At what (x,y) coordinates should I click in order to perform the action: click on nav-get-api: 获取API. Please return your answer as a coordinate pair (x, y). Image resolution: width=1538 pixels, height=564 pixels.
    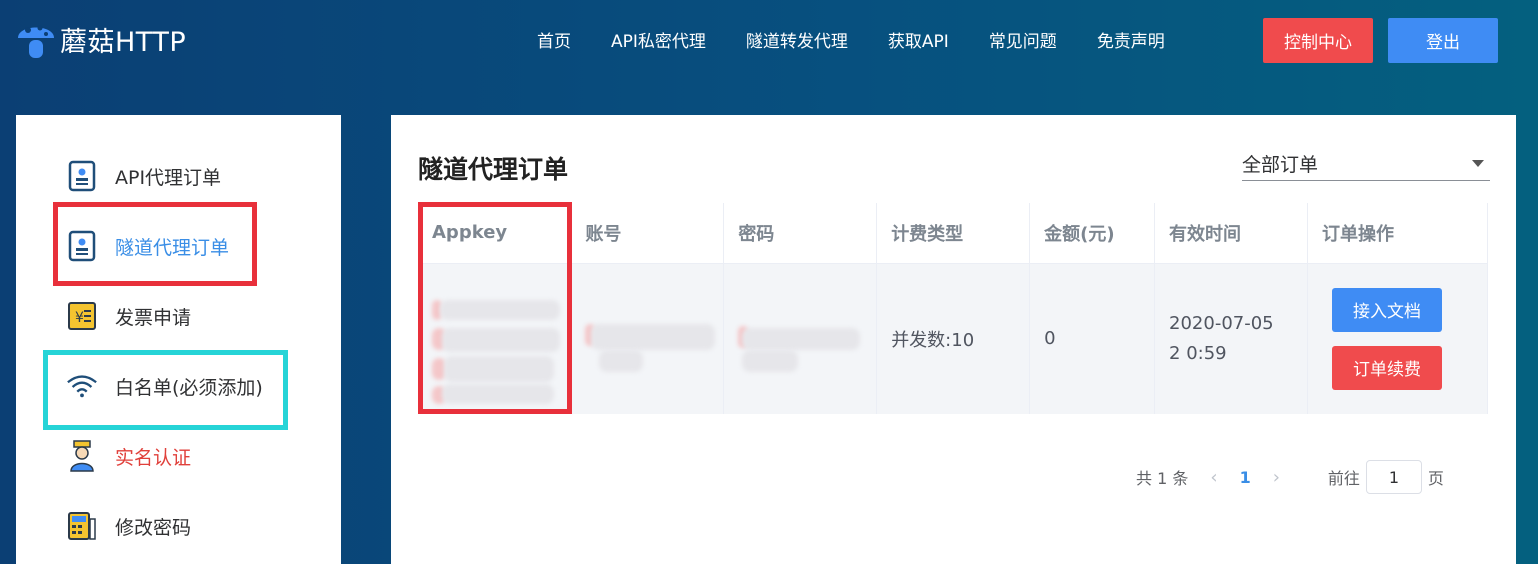
    Looking at the image, I should click on (918, 39).